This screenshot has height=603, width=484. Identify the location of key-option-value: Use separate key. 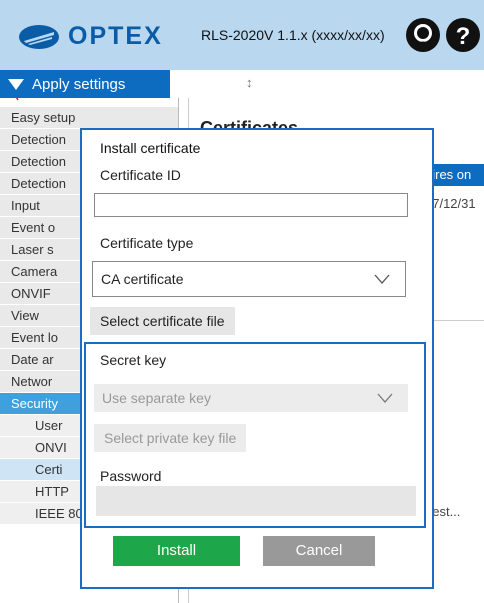
(156, 398).